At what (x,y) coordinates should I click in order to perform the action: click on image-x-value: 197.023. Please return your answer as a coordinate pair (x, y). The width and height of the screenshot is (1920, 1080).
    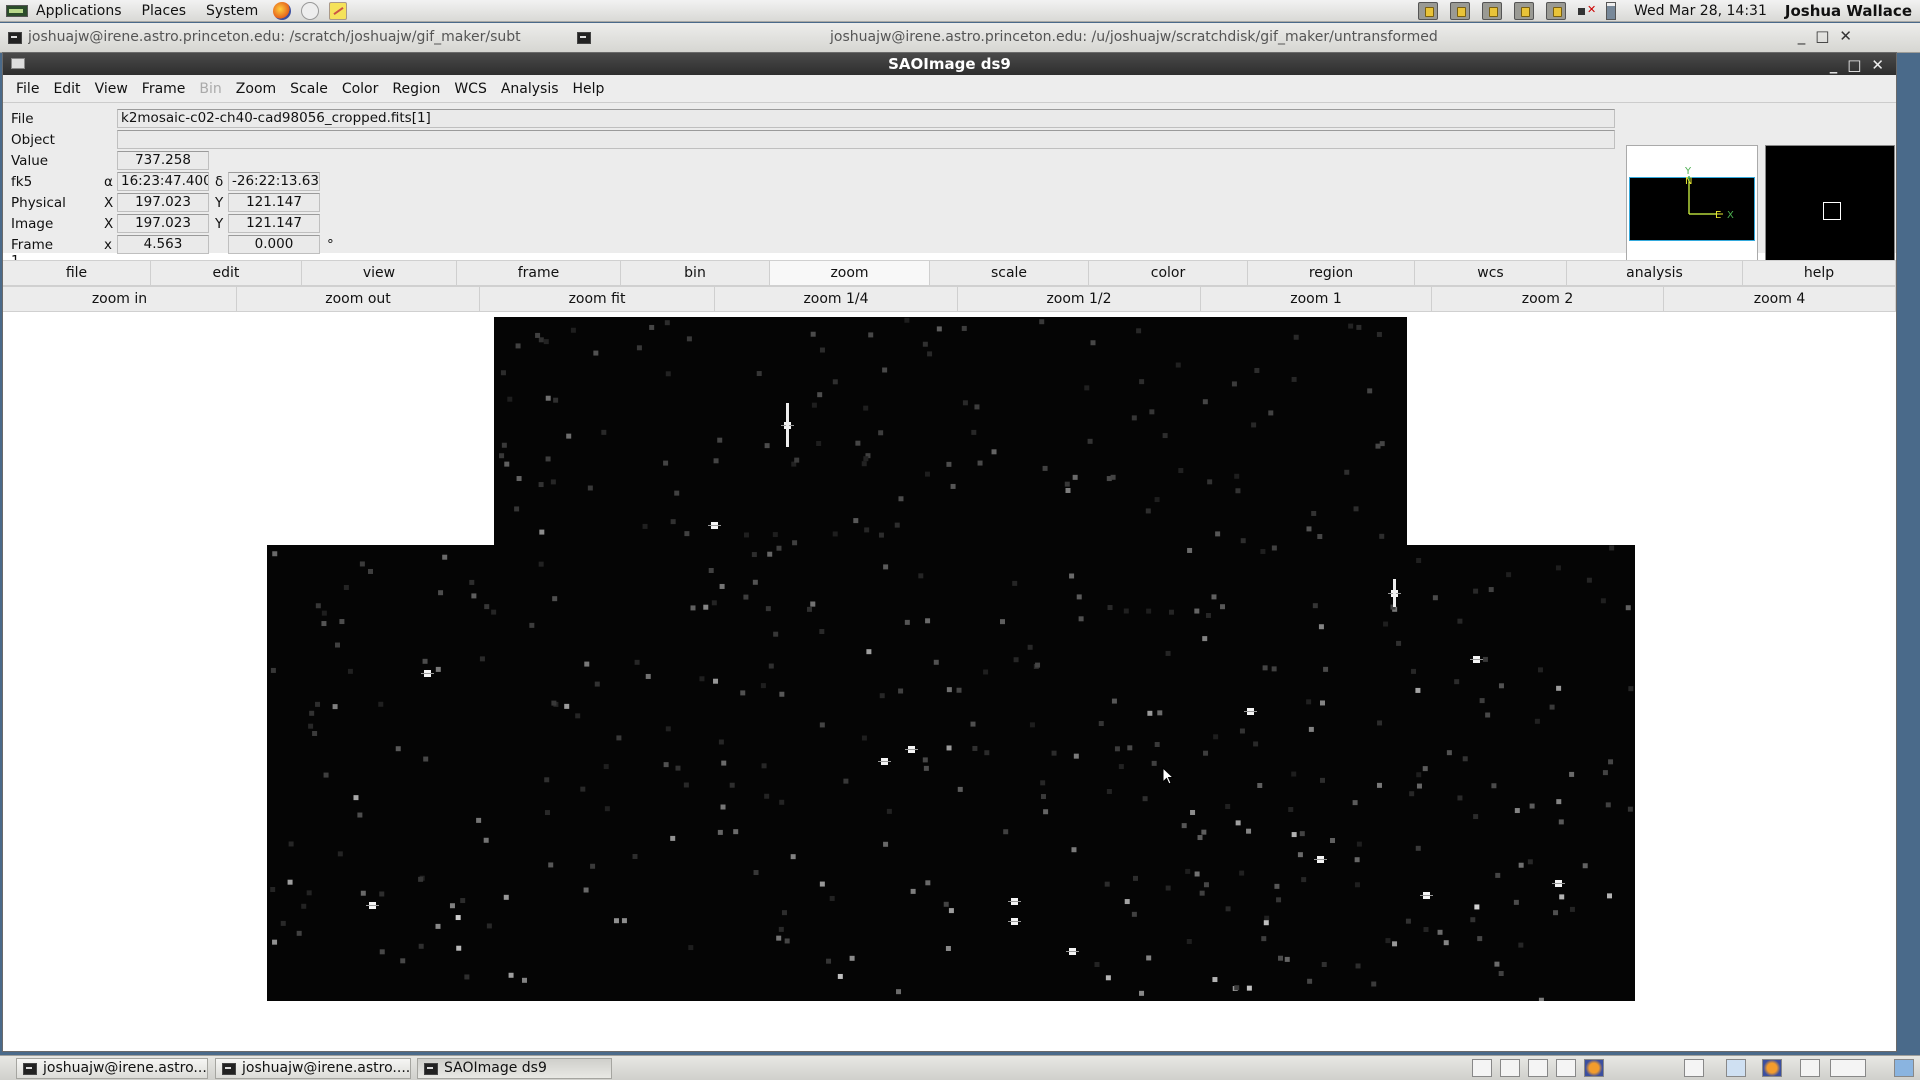
    Looking at the image, I should click on (163, 223).